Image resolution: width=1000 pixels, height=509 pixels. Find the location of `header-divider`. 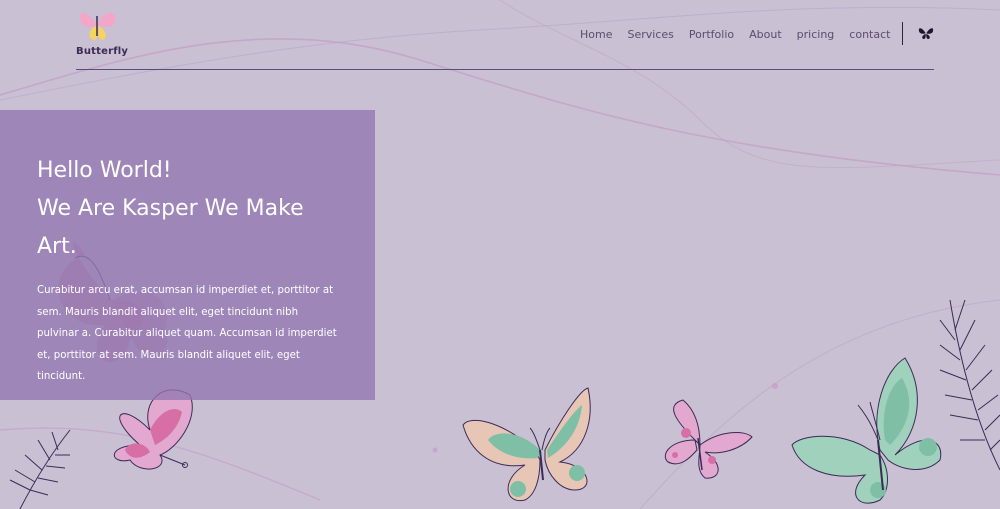

header-divider is located at coordinates (505, 69).